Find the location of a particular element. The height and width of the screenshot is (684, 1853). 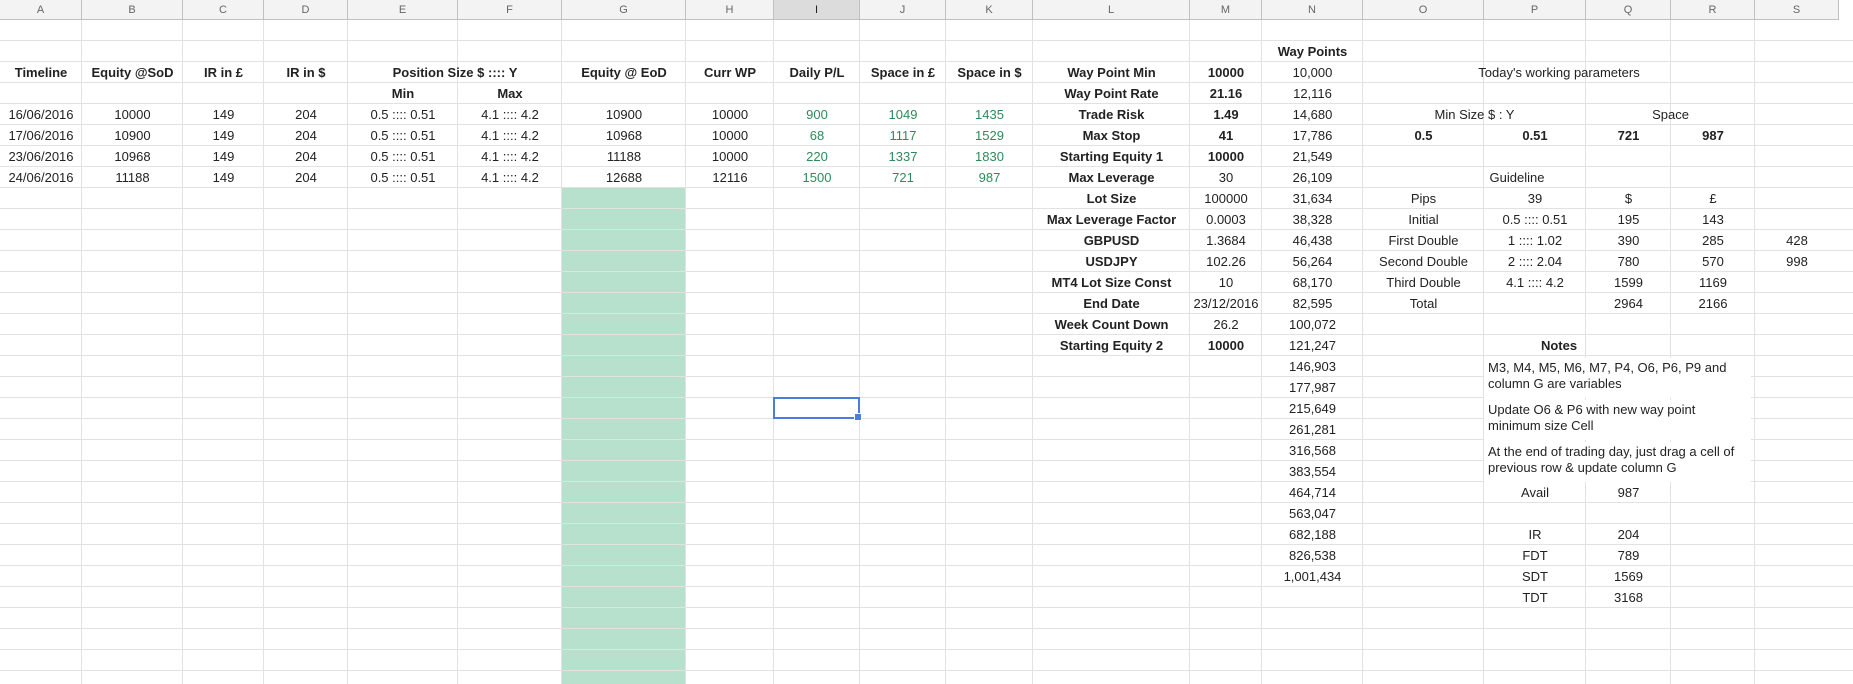

data-cell-equity_eod: 10900 is located at coordinates (624, 114).